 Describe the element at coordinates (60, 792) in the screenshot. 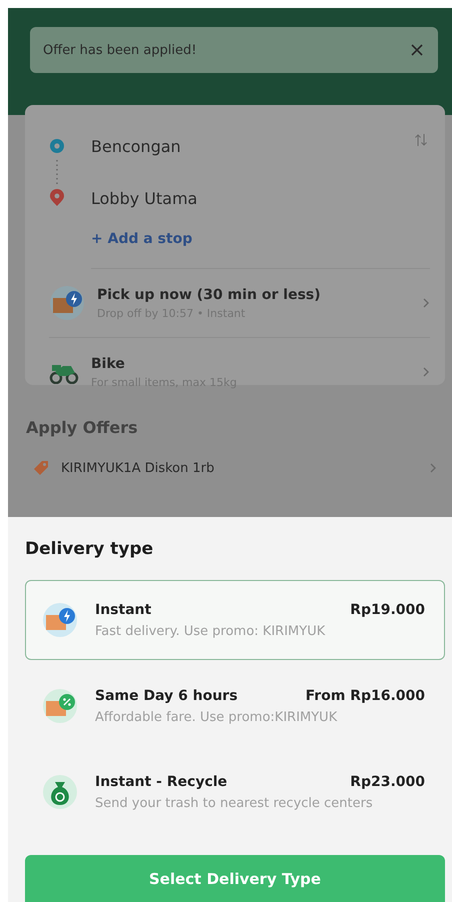

I see `recycle-bag-icon` at that location.